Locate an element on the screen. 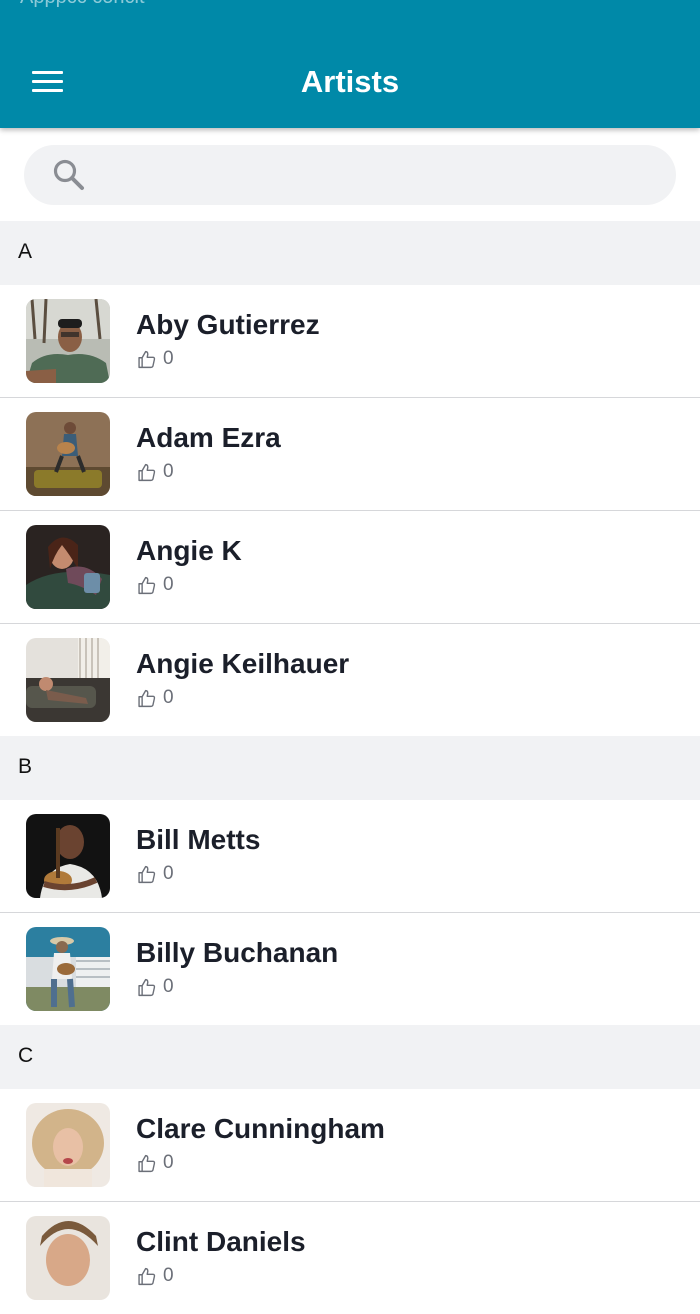 This screenshot has height=1314, width=700. status-bar-text: Apppcc concit is located at coordinates (82, 4).